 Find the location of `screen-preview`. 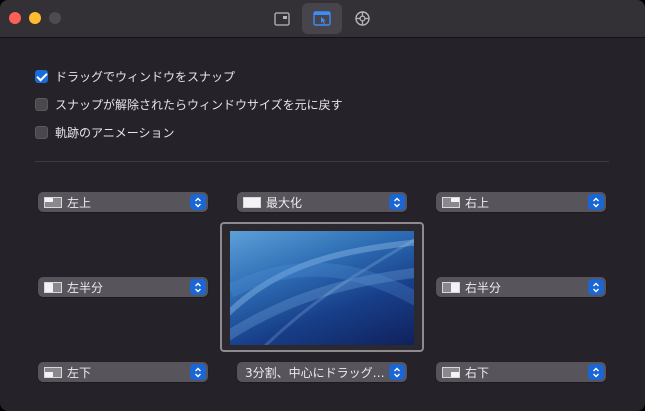

screen-preview is located at coordinates (322, 287).